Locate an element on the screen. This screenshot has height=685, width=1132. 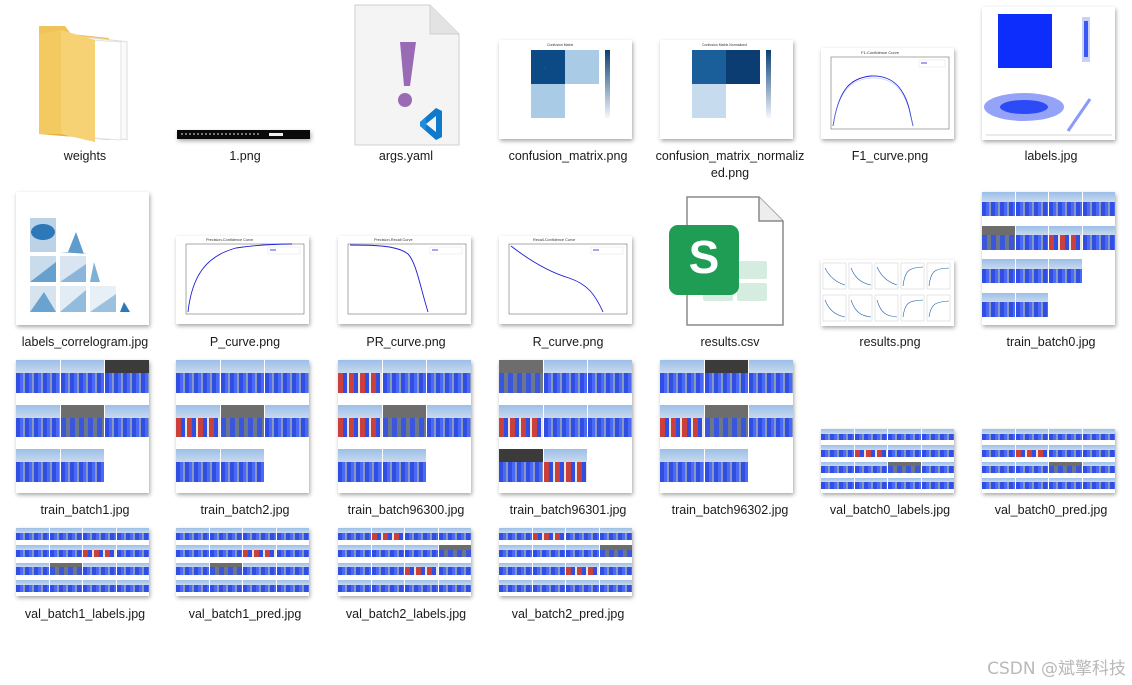
file-name: confusion_matrix.png is located at coordinates (568, 156).